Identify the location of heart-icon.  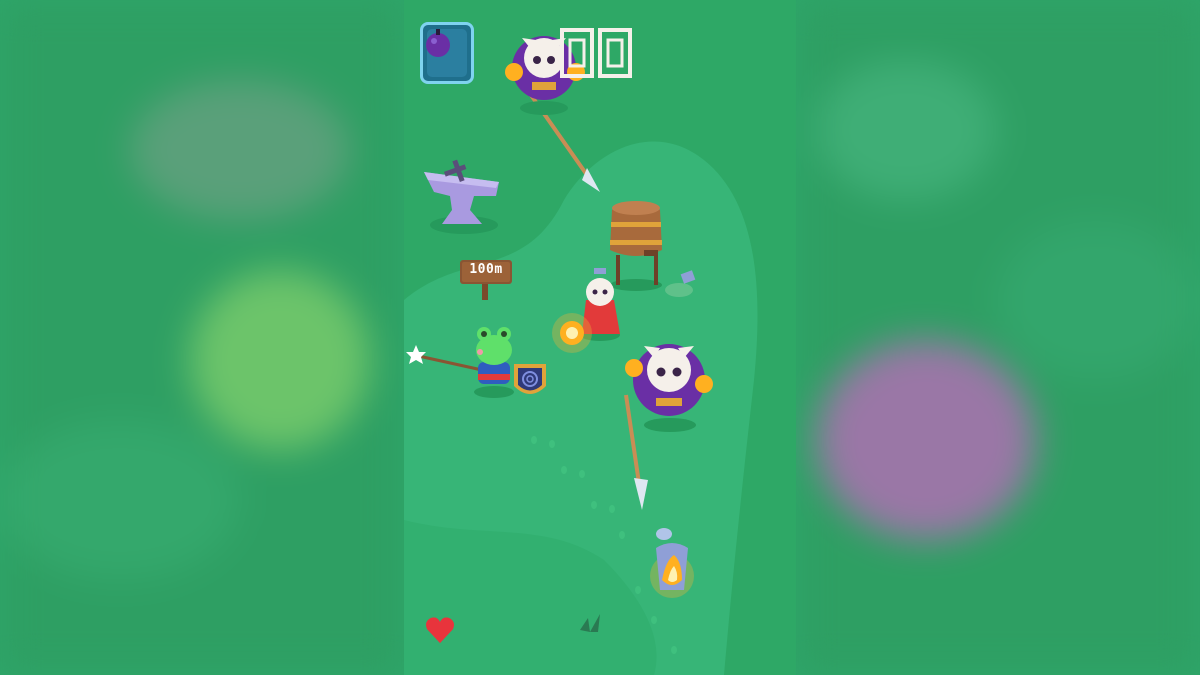
(440, 630).